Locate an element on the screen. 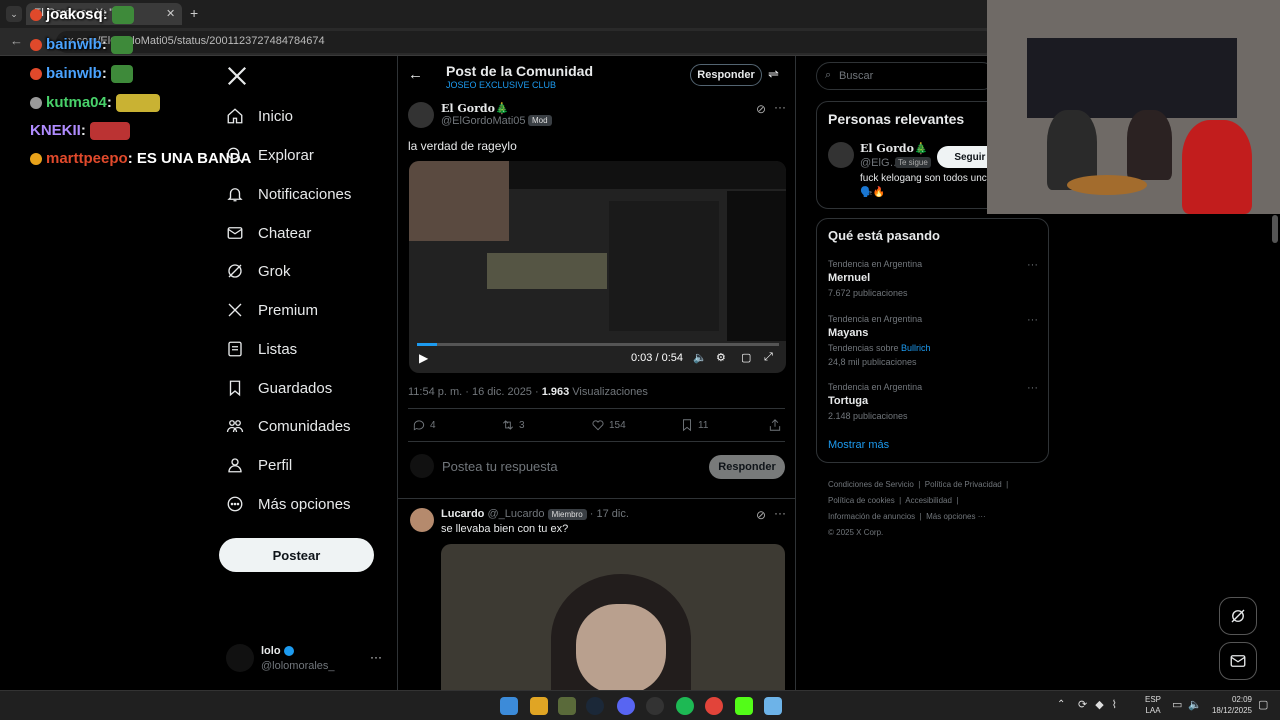 This screenshot has height=720, width=1280. tray-icons: ⟳◆⌇ is located at coordinates (1101, 704).